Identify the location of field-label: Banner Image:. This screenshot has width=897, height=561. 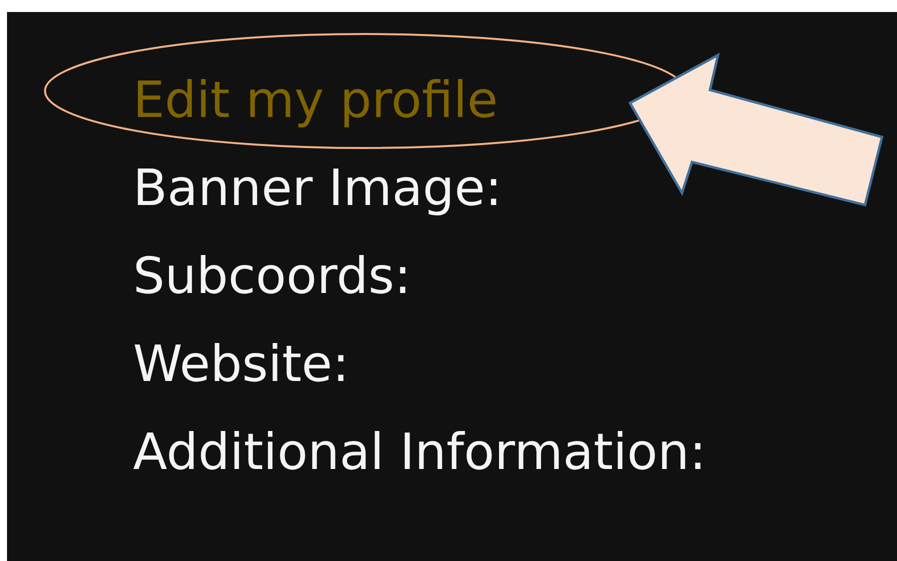
(317, 188).